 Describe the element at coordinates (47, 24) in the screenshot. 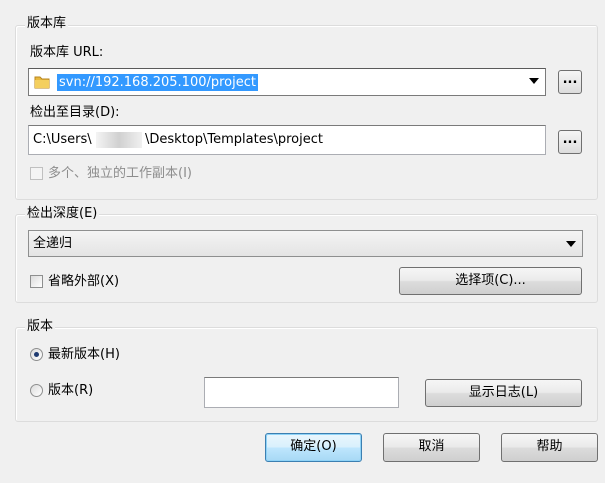

I see `repository-group-title: 版本库` at that location.